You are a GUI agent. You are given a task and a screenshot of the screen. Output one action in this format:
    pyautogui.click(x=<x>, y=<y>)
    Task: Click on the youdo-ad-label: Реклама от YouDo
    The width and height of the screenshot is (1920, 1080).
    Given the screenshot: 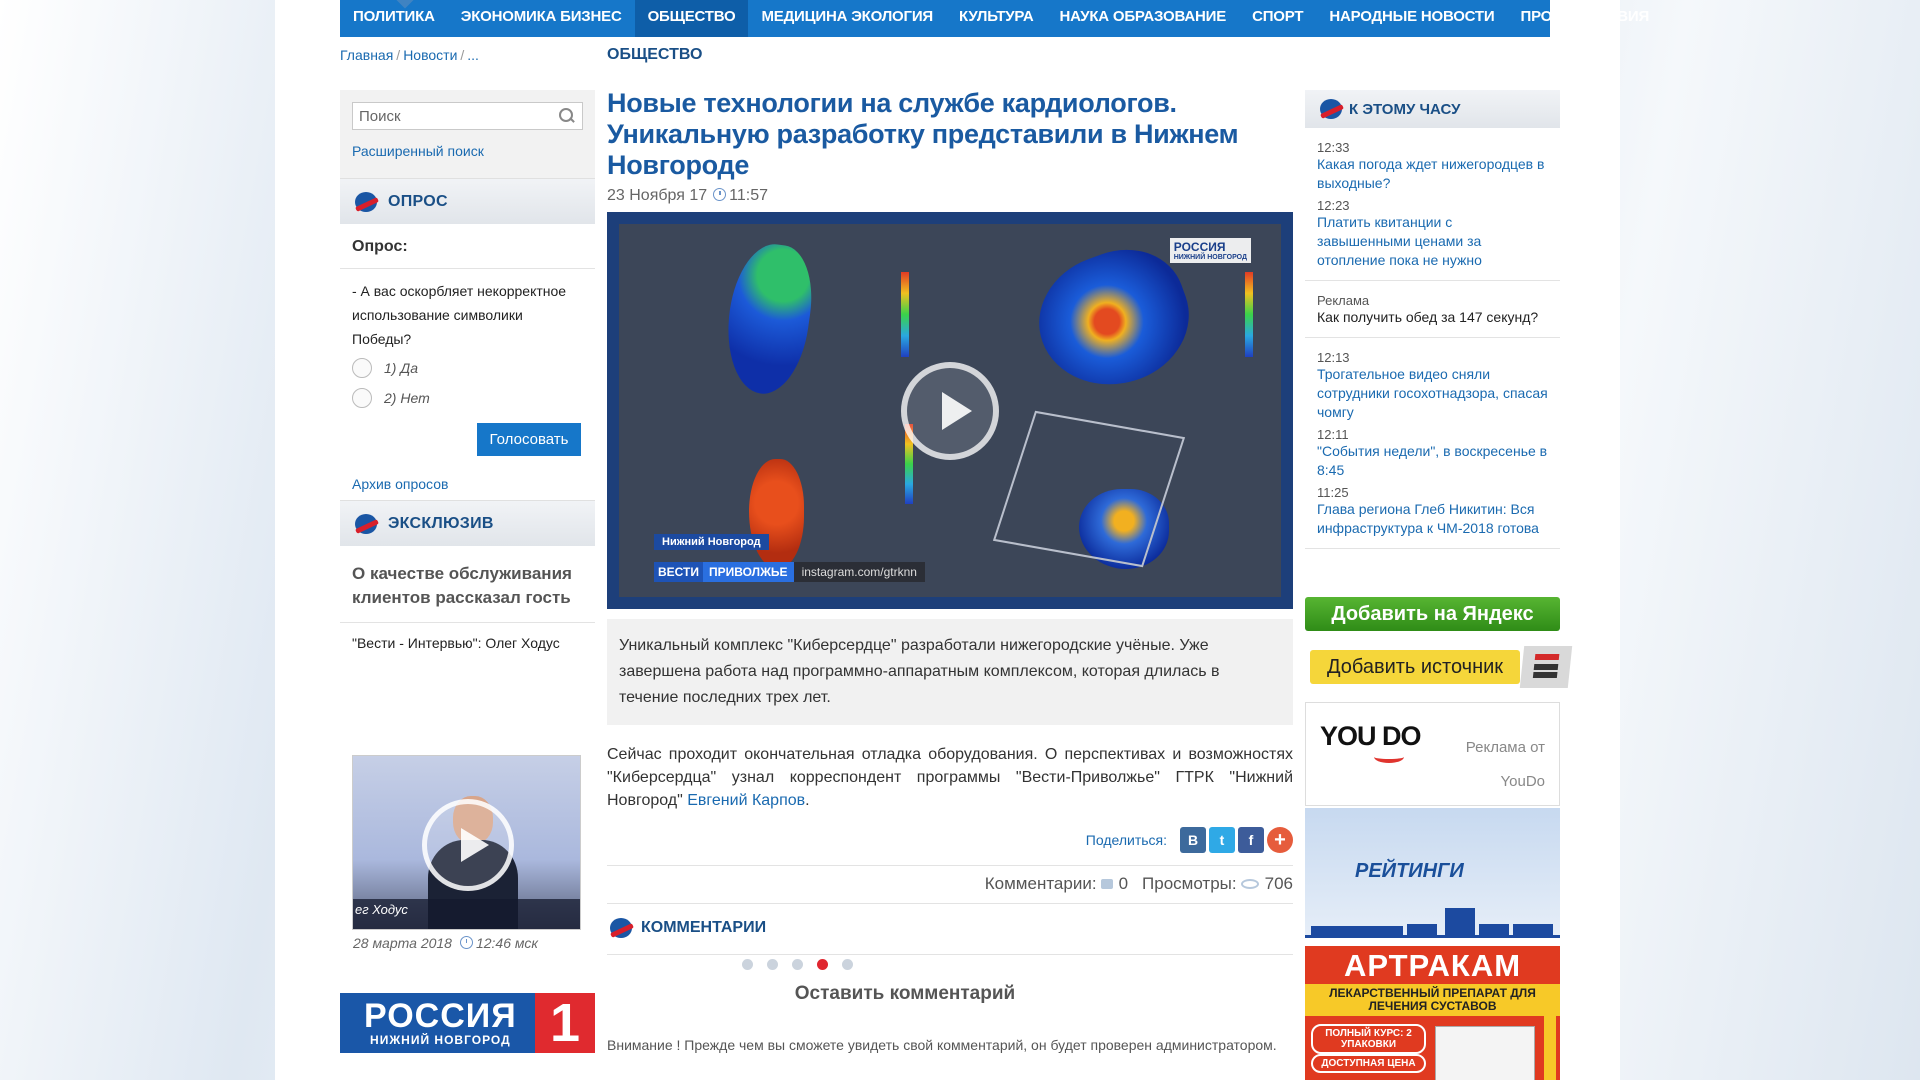 What is the action you would take?
    pyautogui.click(x=1505, y=765)
    